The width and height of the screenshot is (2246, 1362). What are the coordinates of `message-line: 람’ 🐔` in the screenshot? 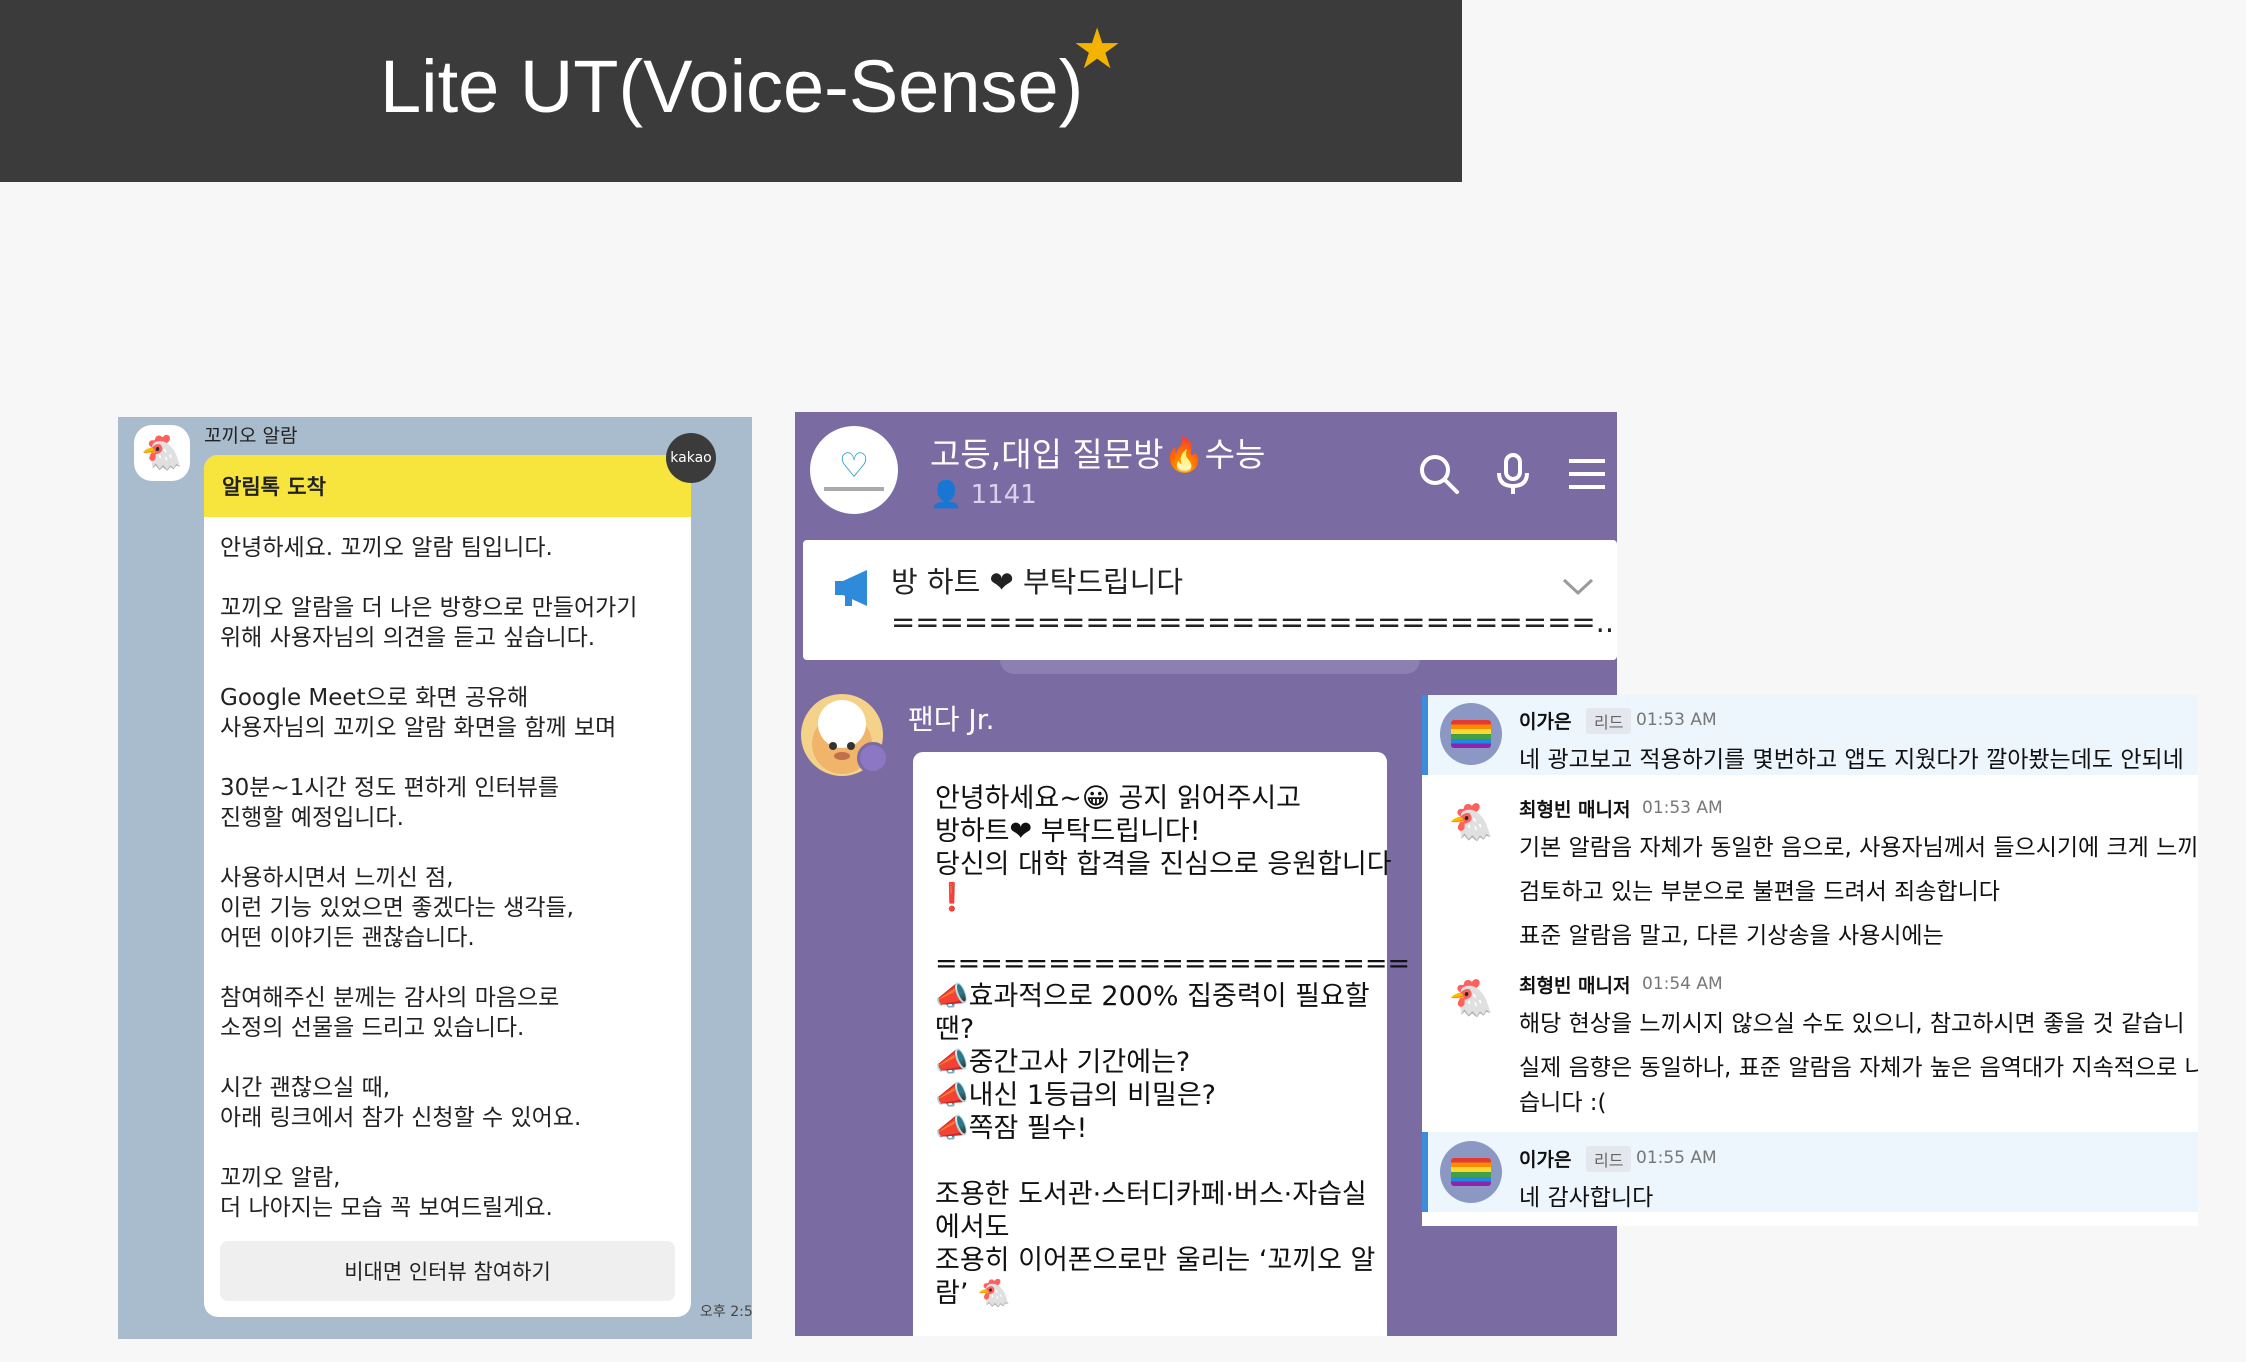 It's located at (973, 1293).